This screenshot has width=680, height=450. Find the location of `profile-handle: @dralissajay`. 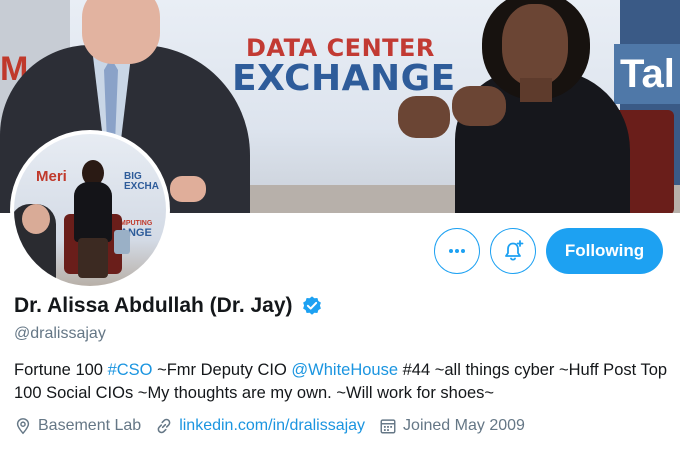

profile-handle: @dralissajay is located at coordinates (60, 333).